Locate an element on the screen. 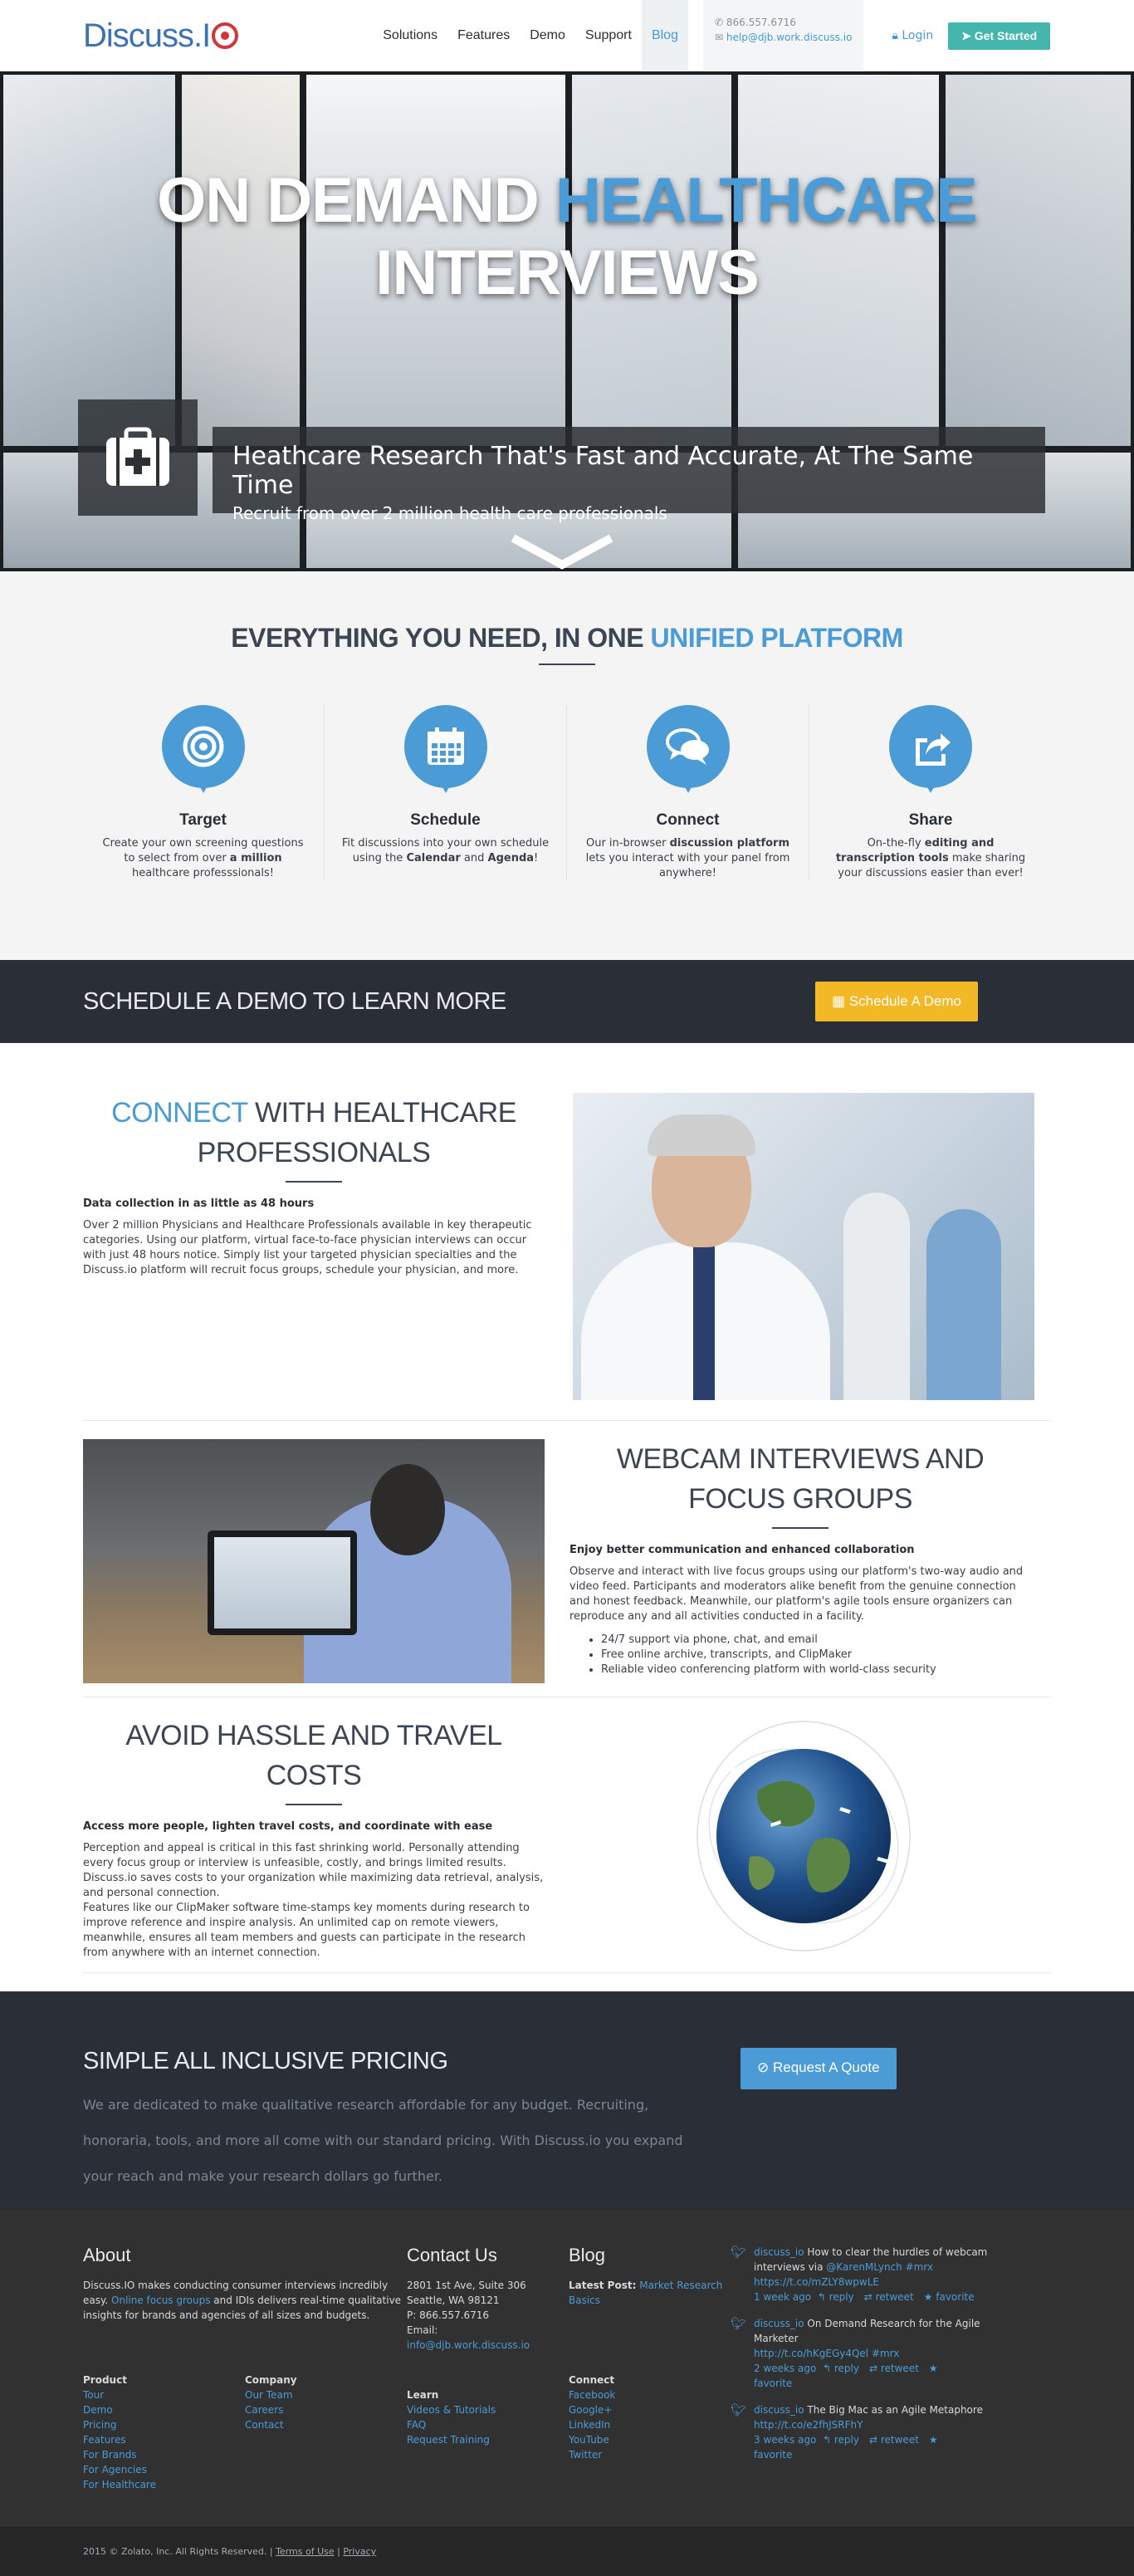  footer-link-pricing: Pricing is located at coordinates (99, 2425).